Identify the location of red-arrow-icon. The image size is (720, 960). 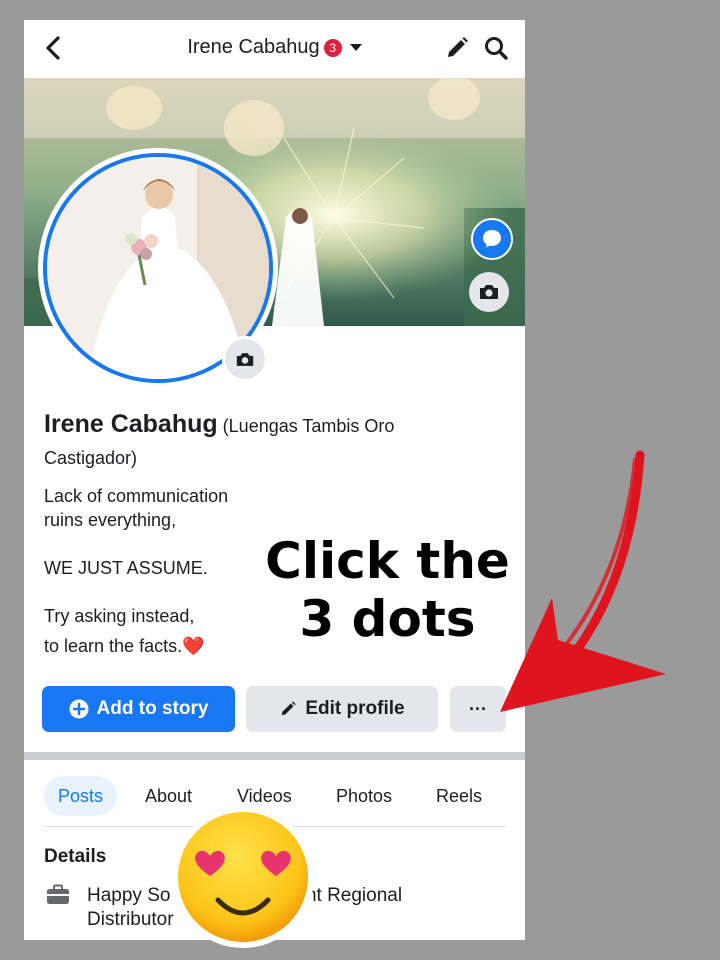
(560, 592).